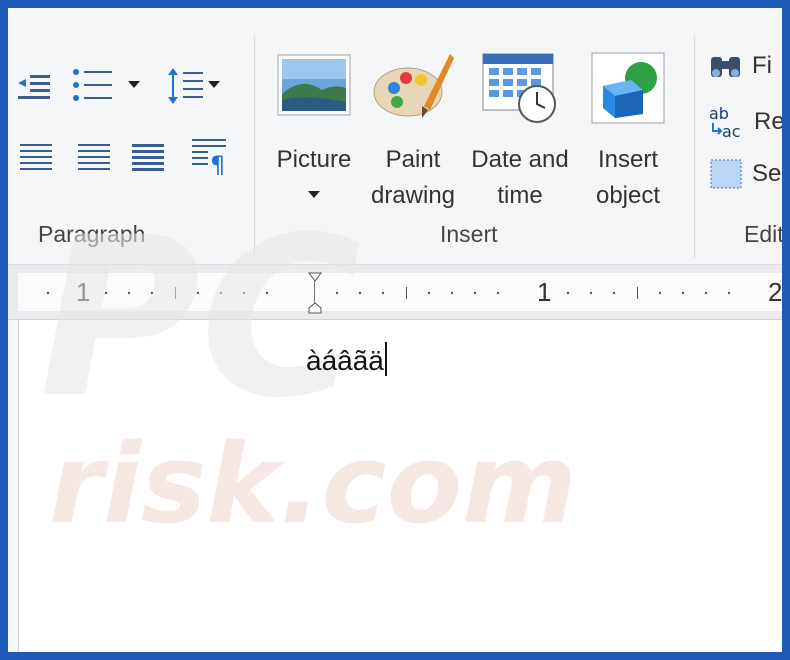 Image resolution: width=790 pixels, height=660 pixels. Describe the element at coordinates (719, 113) in the screenshot. I see `svg-text: ab` at that location.